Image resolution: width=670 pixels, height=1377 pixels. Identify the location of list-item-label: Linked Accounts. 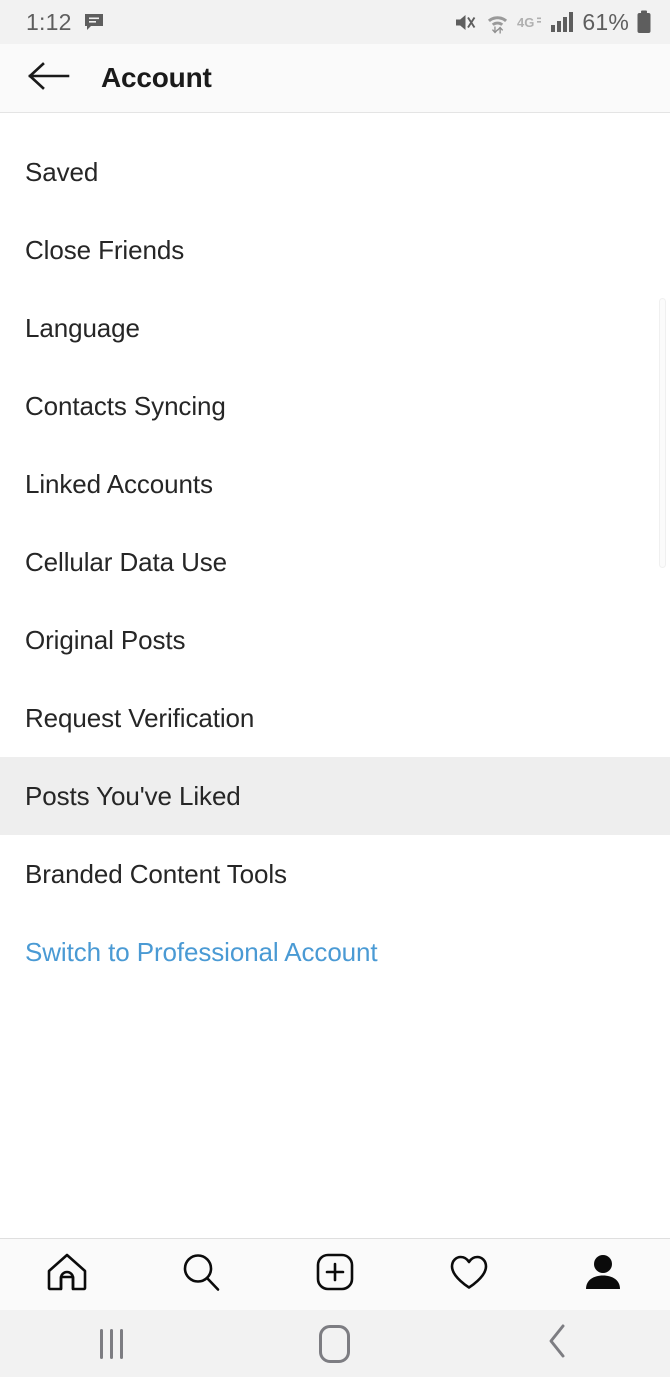
(119, 483).